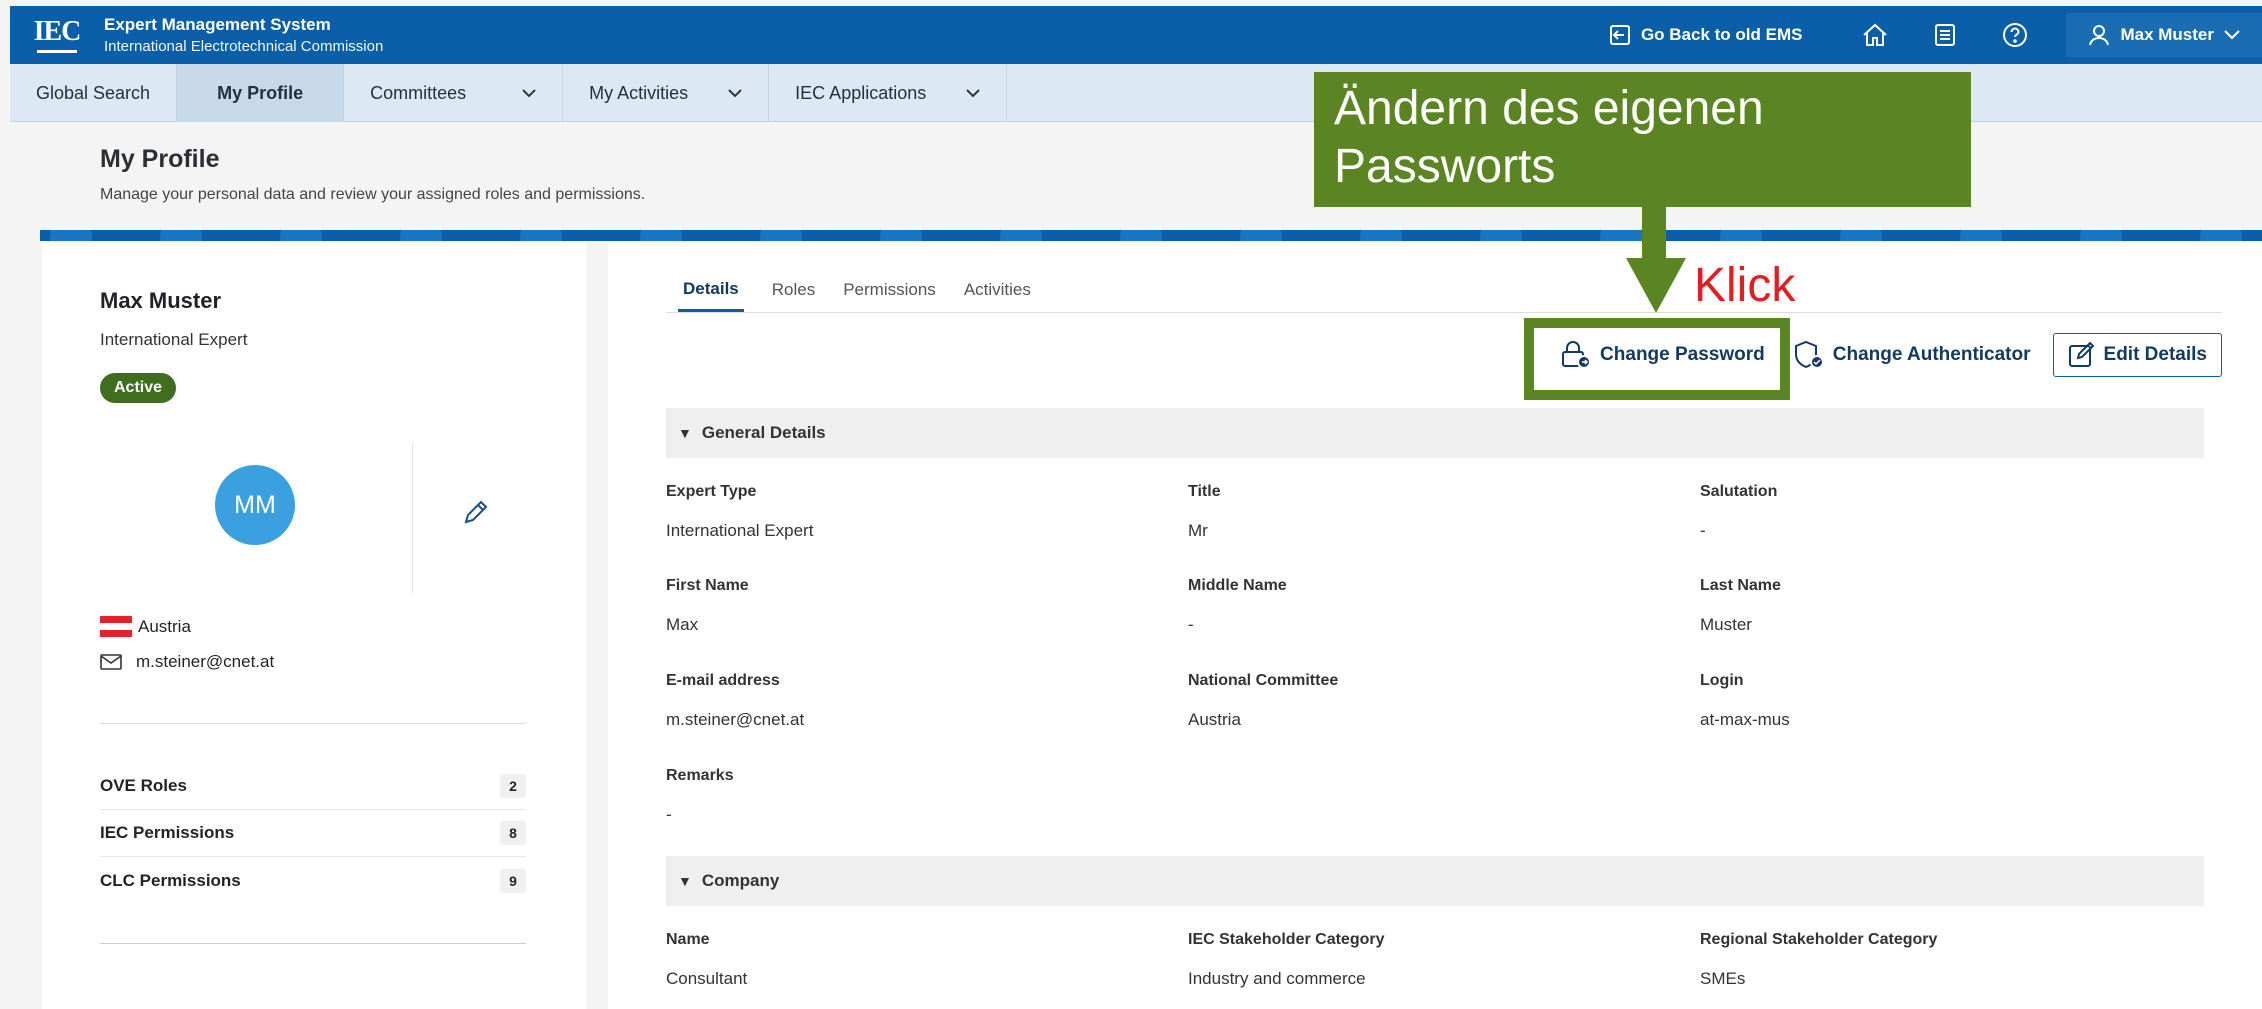 The height and width of the screenshot is (1009, 2262). I want to click on nav-label: Committees, so click(418, 92).